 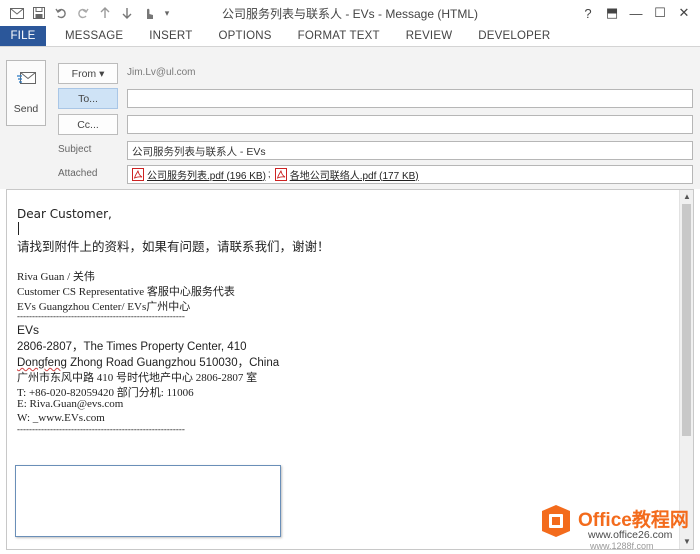 What do you see at coordinates (42, 363) in the screenshot?
I see `misspelled-word: Dongfeng` at bounding box center [42, 363].